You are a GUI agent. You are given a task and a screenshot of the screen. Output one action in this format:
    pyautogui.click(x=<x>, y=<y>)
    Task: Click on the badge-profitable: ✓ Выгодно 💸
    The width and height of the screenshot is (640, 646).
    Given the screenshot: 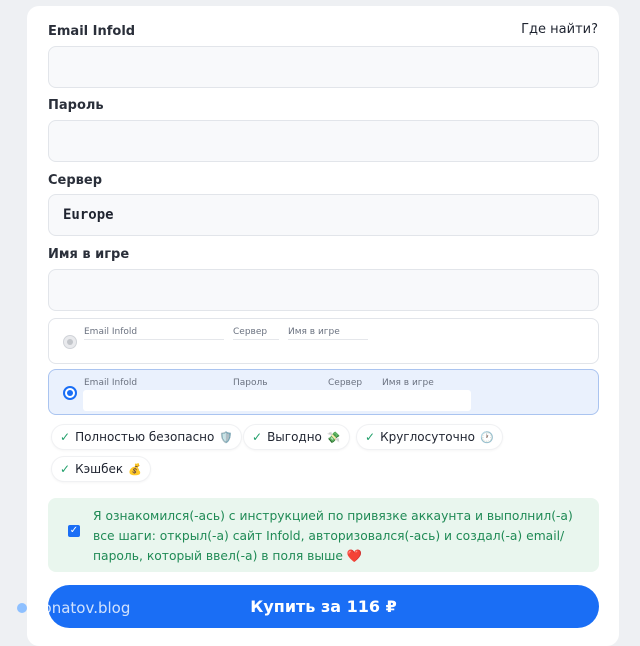 What is the action you would take?
    pyautogui.click(x=296, y=437)
    